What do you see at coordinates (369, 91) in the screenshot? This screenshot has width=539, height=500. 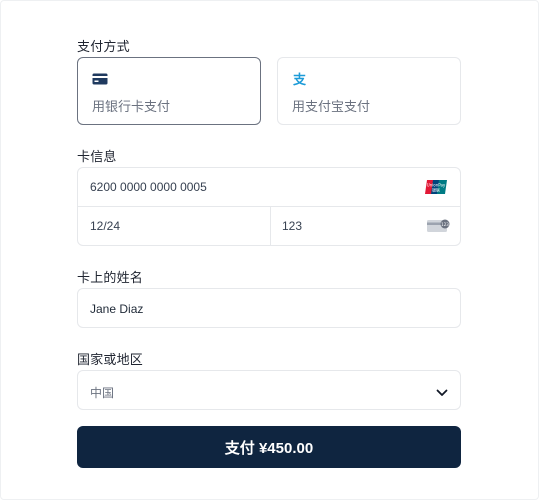 I see `pay-with-alipay-option: 支 用支付宝支付` at bounding box center [369, 91].